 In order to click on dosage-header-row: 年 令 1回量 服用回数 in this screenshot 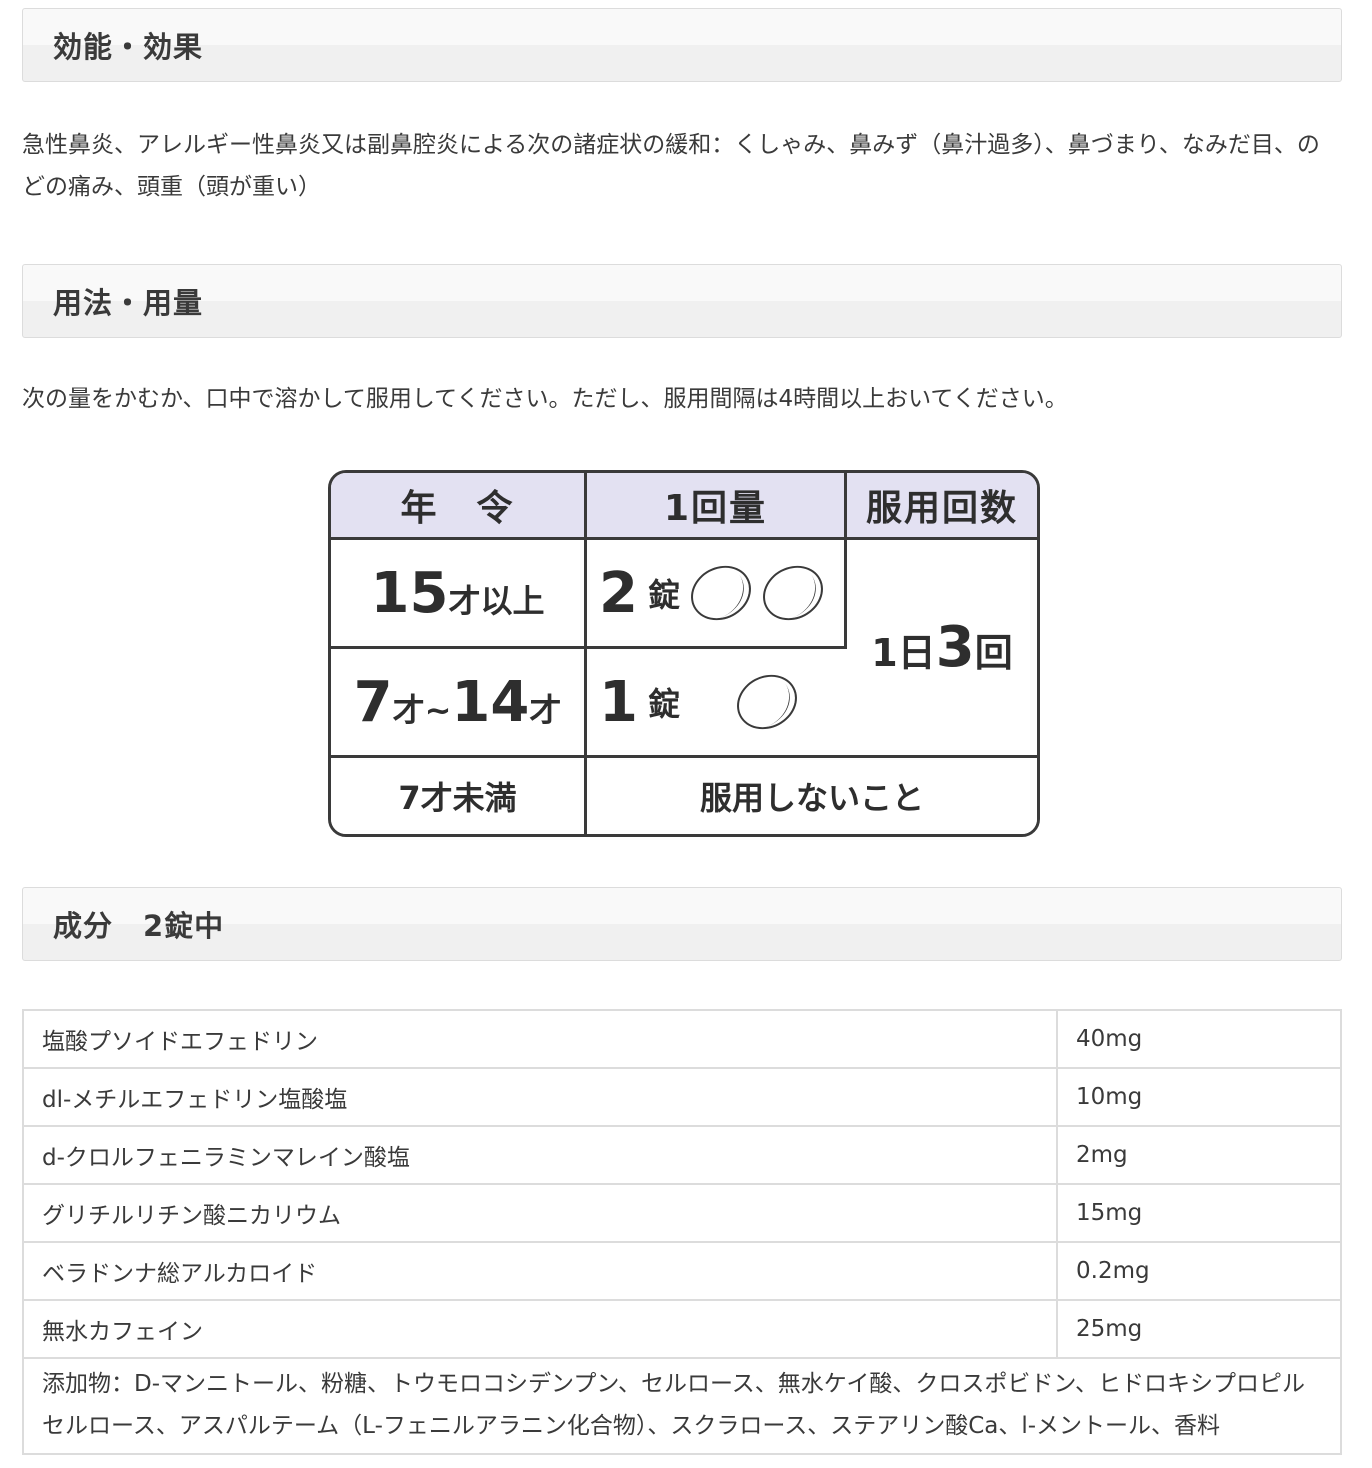, I will do `click(684, 506)`.